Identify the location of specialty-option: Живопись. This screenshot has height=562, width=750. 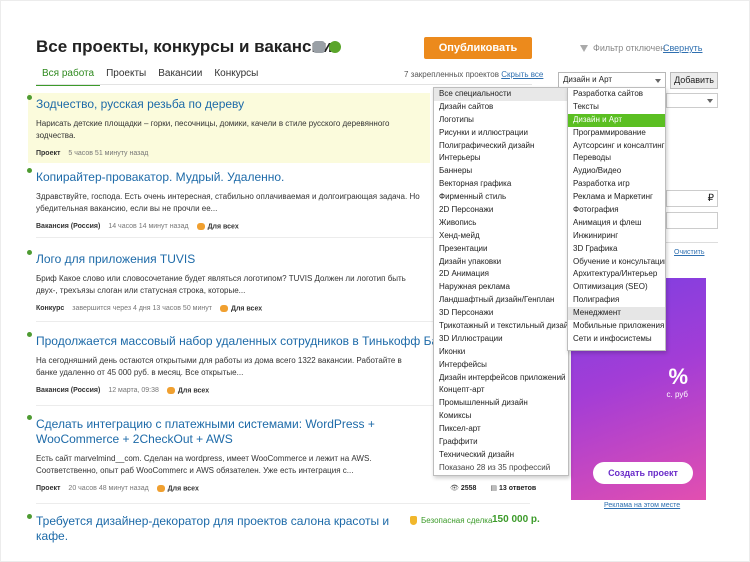
(501, 223).